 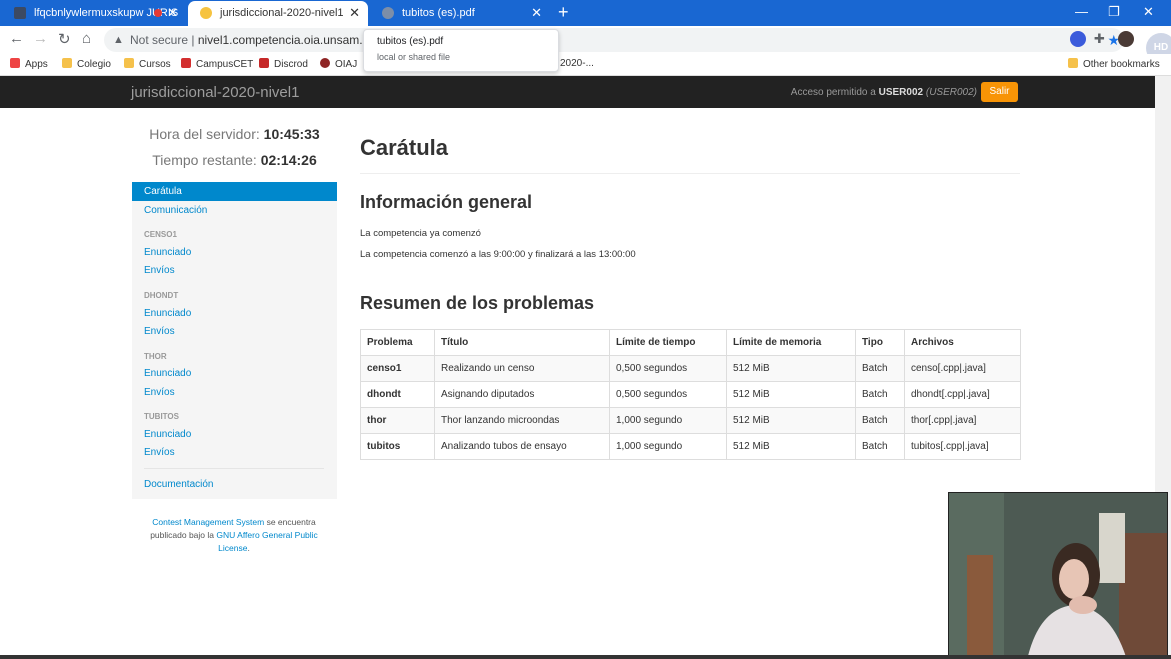 What do you see at coordinates (86, 38) in the screenshot?
I see `home-icon: ⌂` at bounding box center [86, 38].